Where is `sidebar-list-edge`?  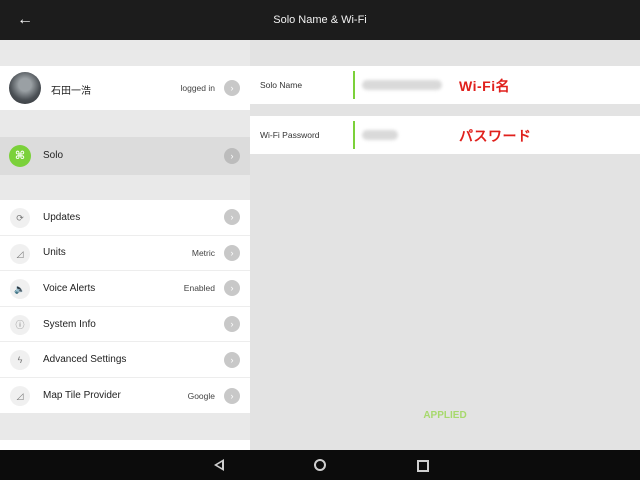 sidebar-list-edge is located at coordinates (125, 445).